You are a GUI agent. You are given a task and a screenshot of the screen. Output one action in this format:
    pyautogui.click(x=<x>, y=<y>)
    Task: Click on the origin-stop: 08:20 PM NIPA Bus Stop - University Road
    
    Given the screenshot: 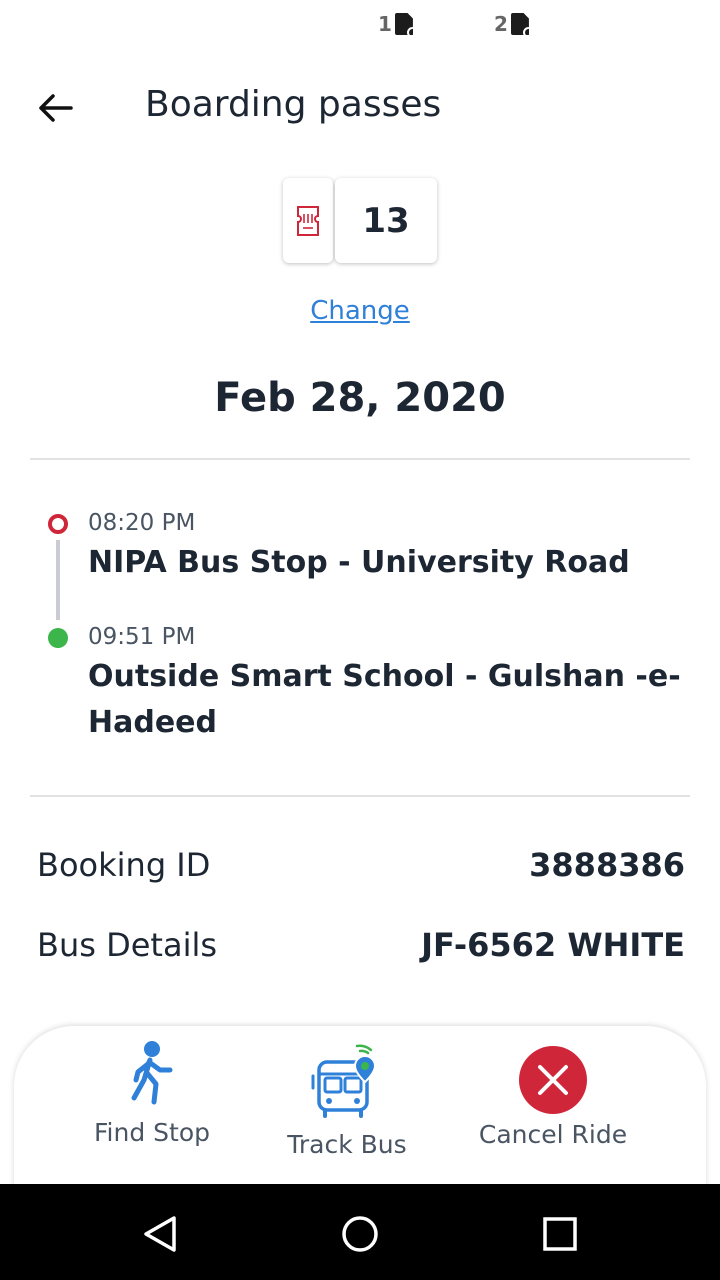 What is the action you would take?
    pyautogui.click(x=388, y=548)
    